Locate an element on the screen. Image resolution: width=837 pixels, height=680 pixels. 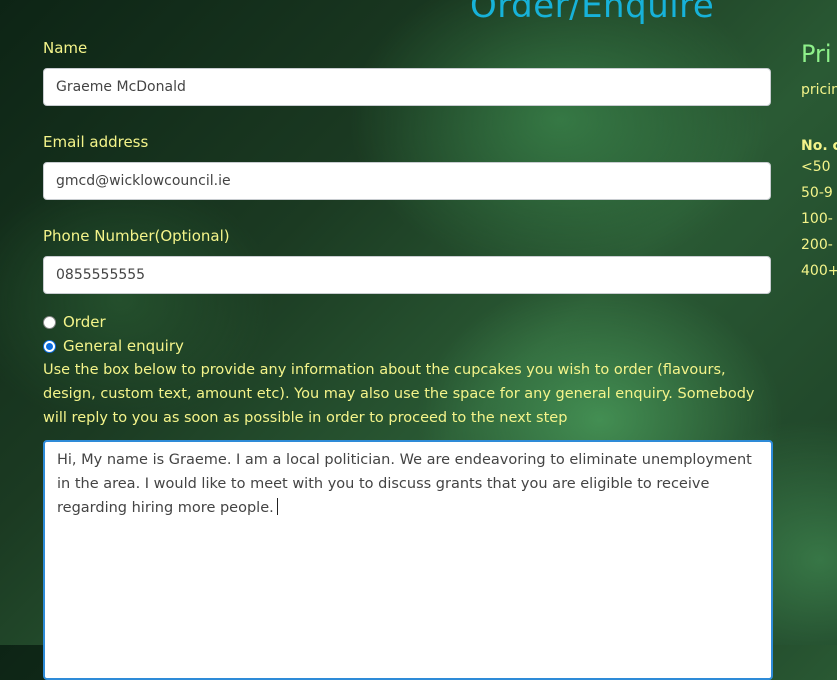
pricing-row: 50-9 is located at coordinates (817, 193).